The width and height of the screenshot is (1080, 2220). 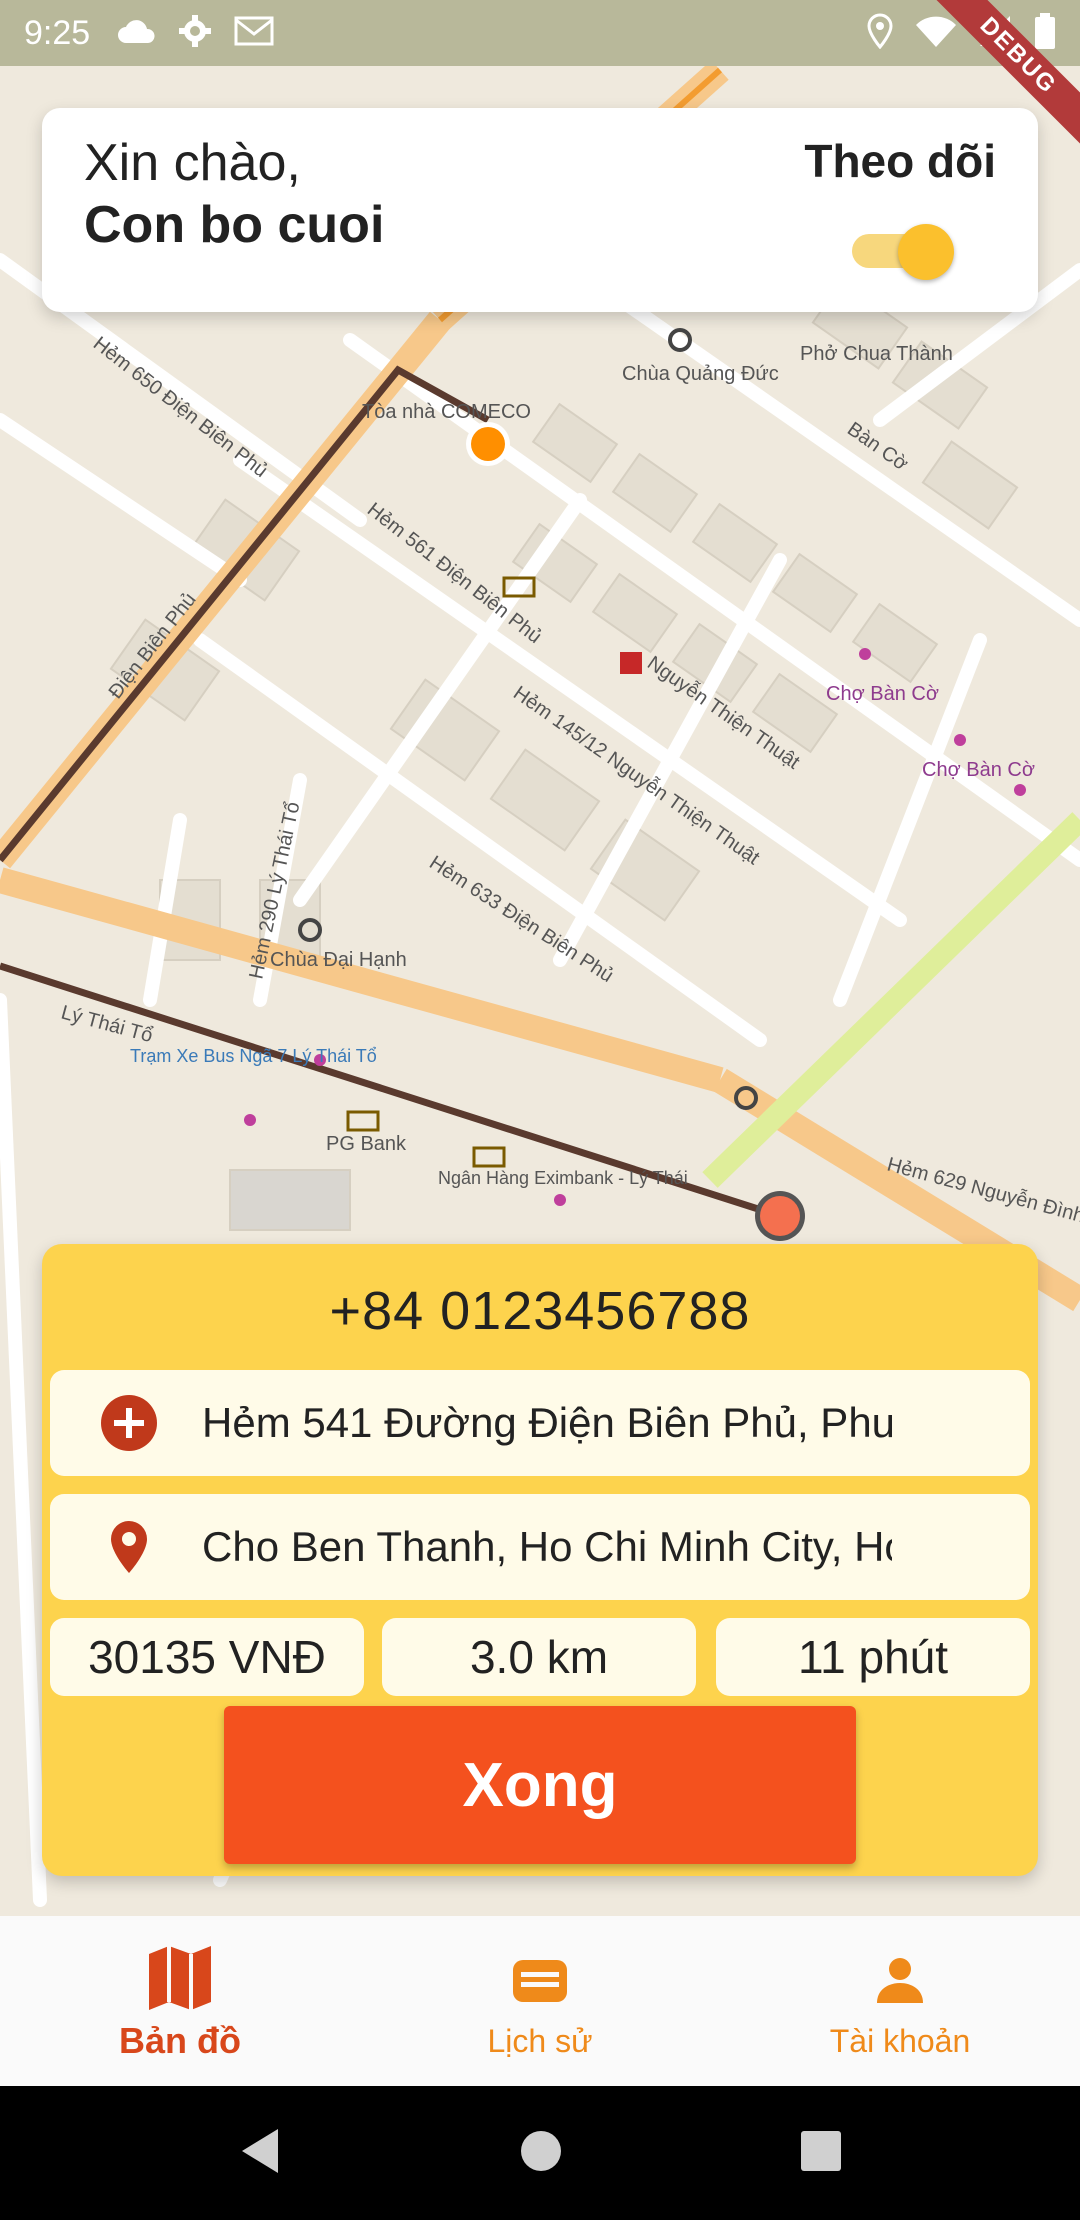 What do you see at coordinates (539, 1657) in the screenshot?
I see `trip-distance: 3.0 km` at bounding box center [539, 1657].